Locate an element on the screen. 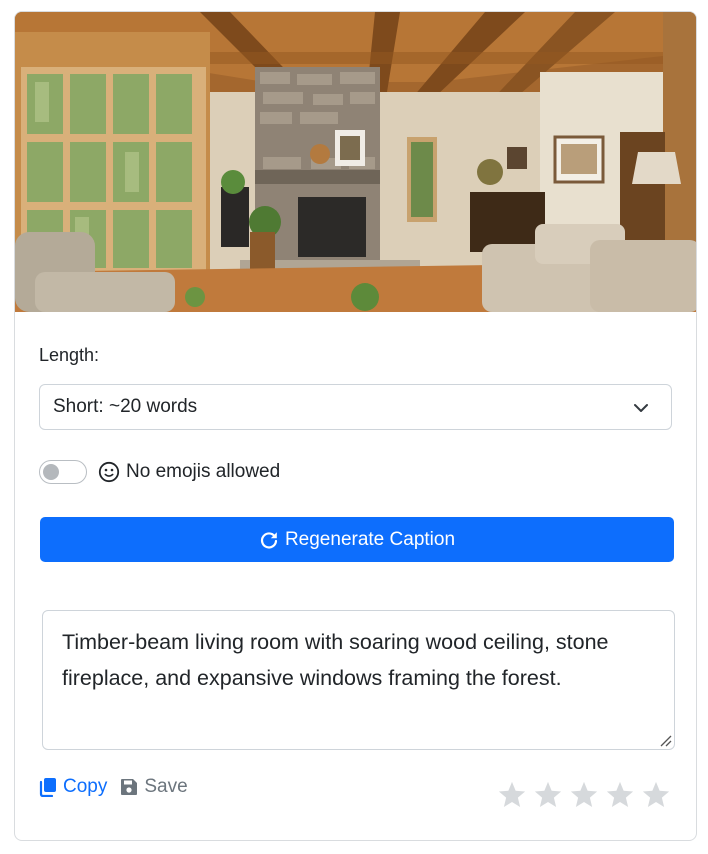  save-button: Save is located at coordinates (154, 787).